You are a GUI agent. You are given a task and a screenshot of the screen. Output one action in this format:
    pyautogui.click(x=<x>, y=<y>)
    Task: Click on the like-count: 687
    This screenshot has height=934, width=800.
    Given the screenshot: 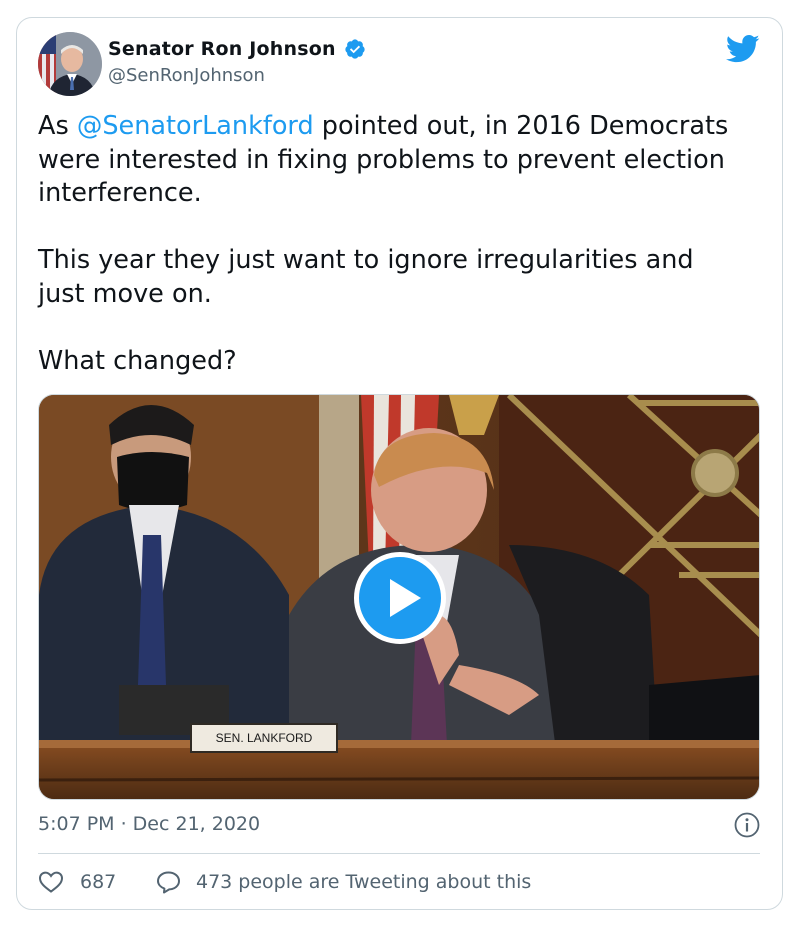 What is the action you would take?
    pyautogui.click(x=98, y=882)
    